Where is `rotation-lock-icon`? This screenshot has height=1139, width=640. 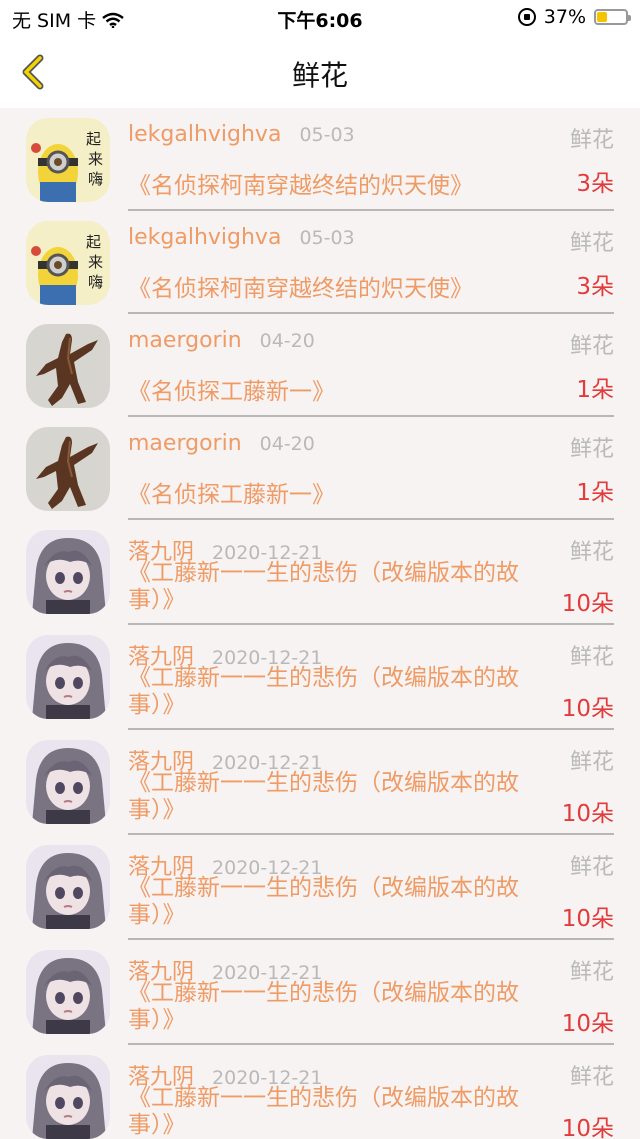 rotation-lock-icon is located at coordinates (526, 17).